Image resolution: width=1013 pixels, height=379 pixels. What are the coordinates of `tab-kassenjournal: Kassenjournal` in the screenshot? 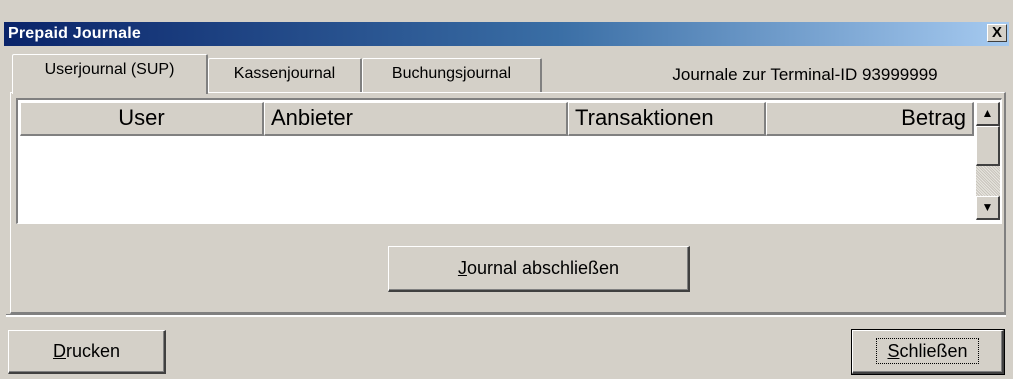 It's located at (285, 75).